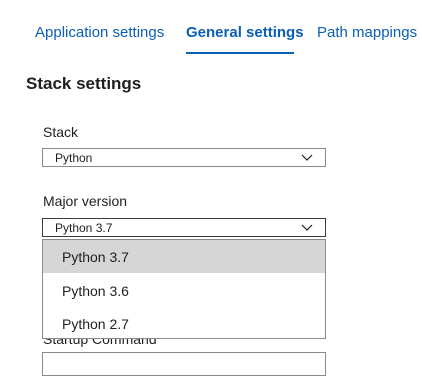 The image size is (422, 379). What do you see at coordinates (99, 32) in the screenshot?
I see `tab-application-settings: Application settings` at bounding box center [99, 32].